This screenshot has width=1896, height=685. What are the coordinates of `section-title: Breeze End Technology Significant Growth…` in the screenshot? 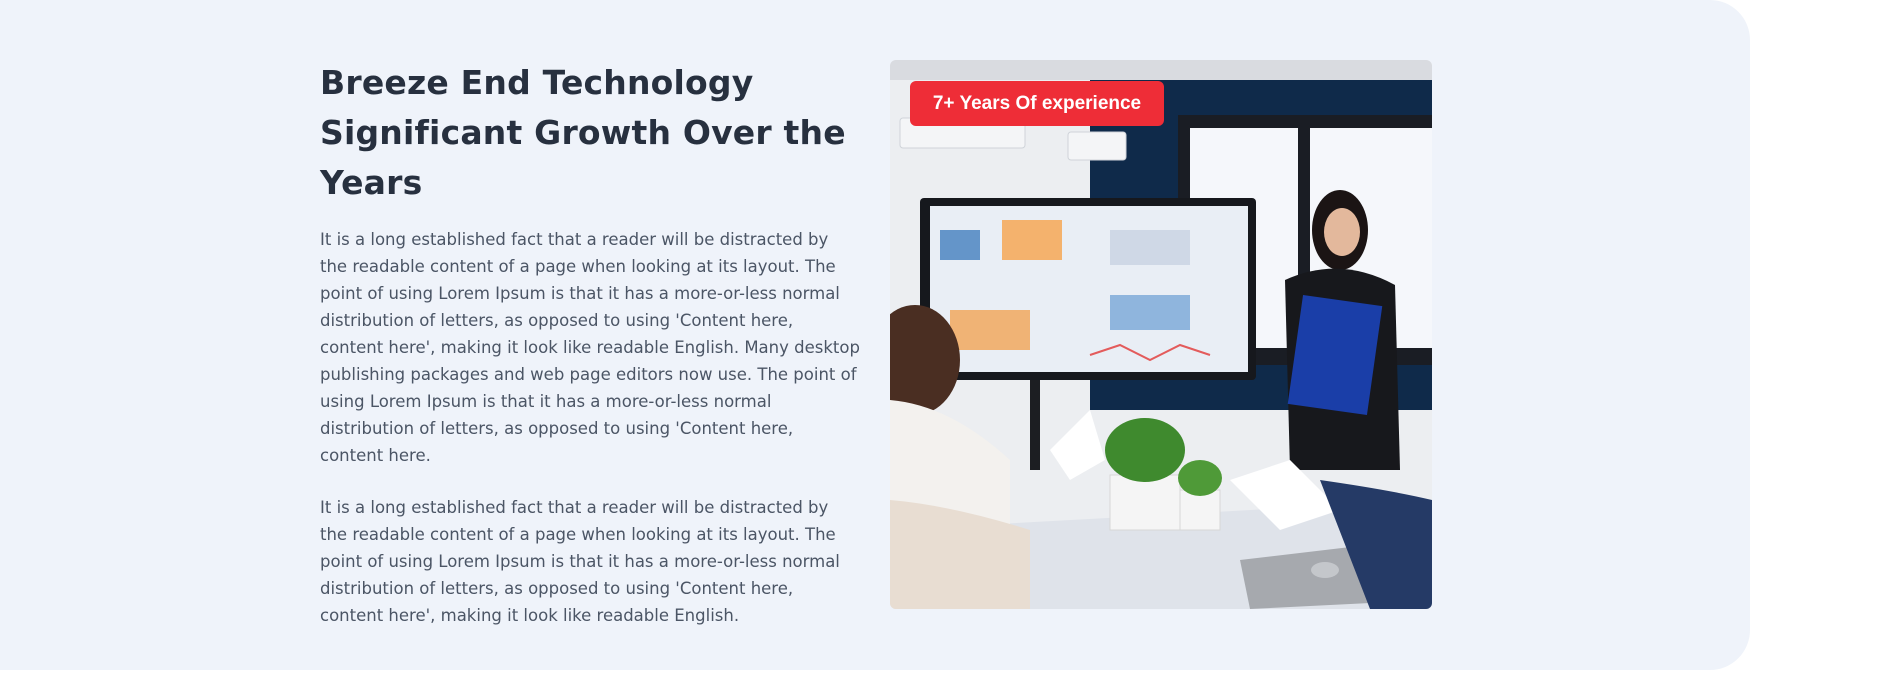 It's located at (583, 132).